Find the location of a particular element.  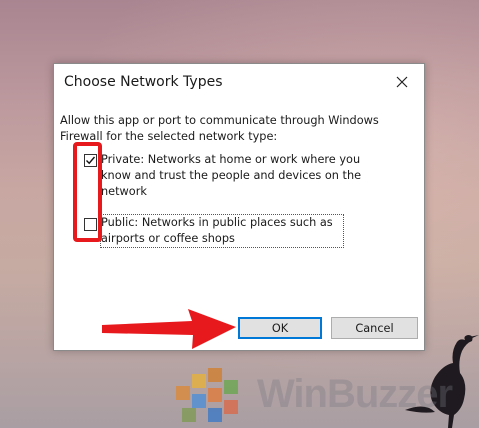

ok-button: OK is located at coordinates (280, 328).